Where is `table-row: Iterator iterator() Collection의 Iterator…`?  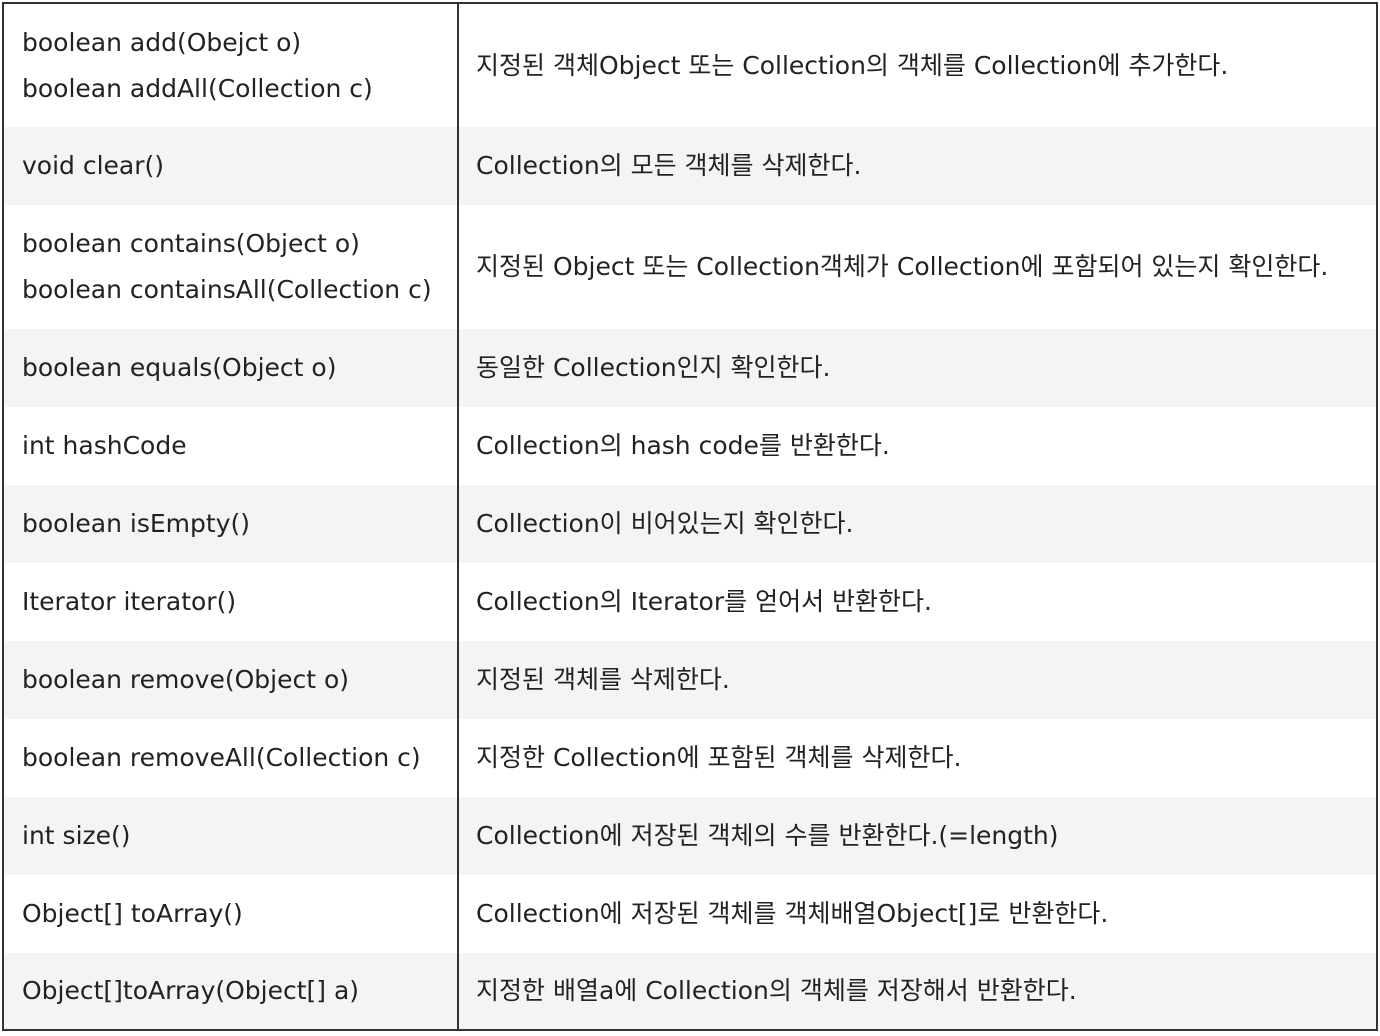 table-row: Iterator iterator() Collection의 Iterator… is located at coordinates (690, 602).